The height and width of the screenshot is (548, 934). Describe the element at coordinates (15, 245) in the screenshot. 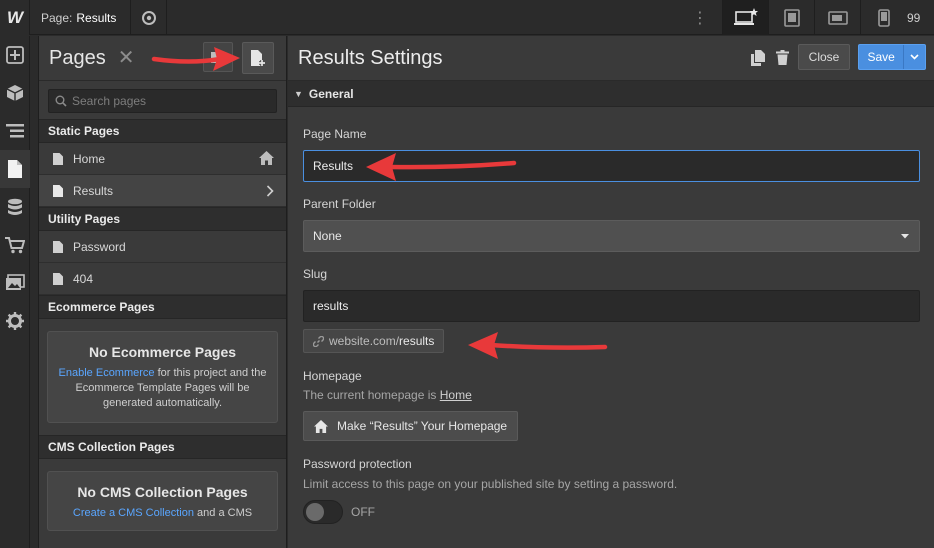

I see `ecommerce-icon` at that location.